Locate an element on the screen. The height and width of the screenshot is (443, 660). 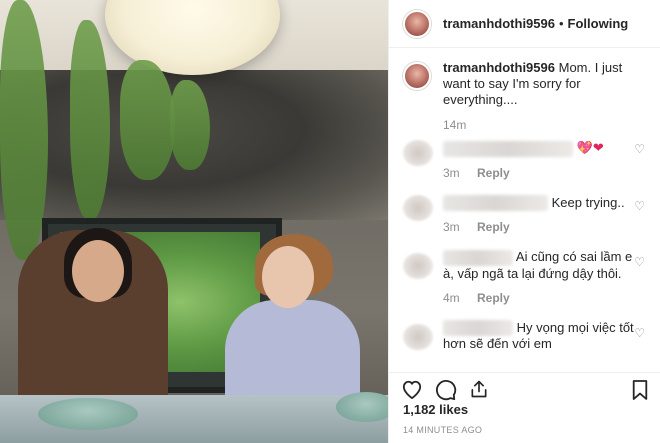
comment-text: Keep trying.. is located at coordinates (588, 202).